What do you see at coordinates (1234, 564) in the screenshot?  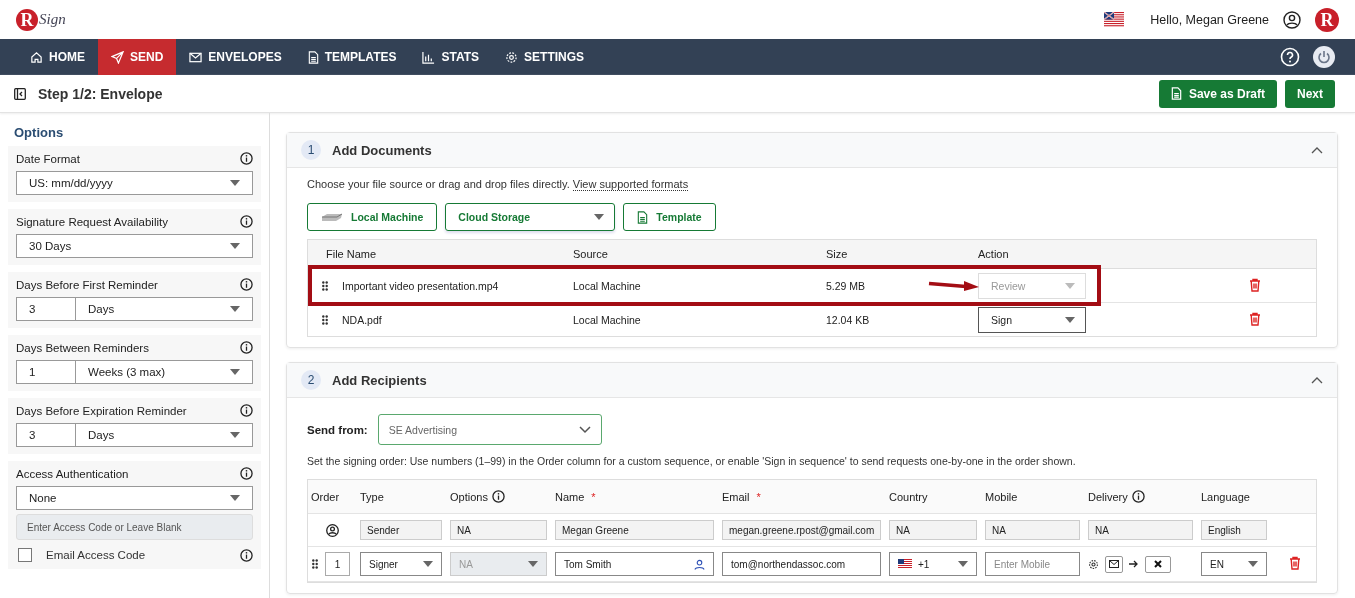 I see `language-select: EN` at bounding box center [1234, 564].